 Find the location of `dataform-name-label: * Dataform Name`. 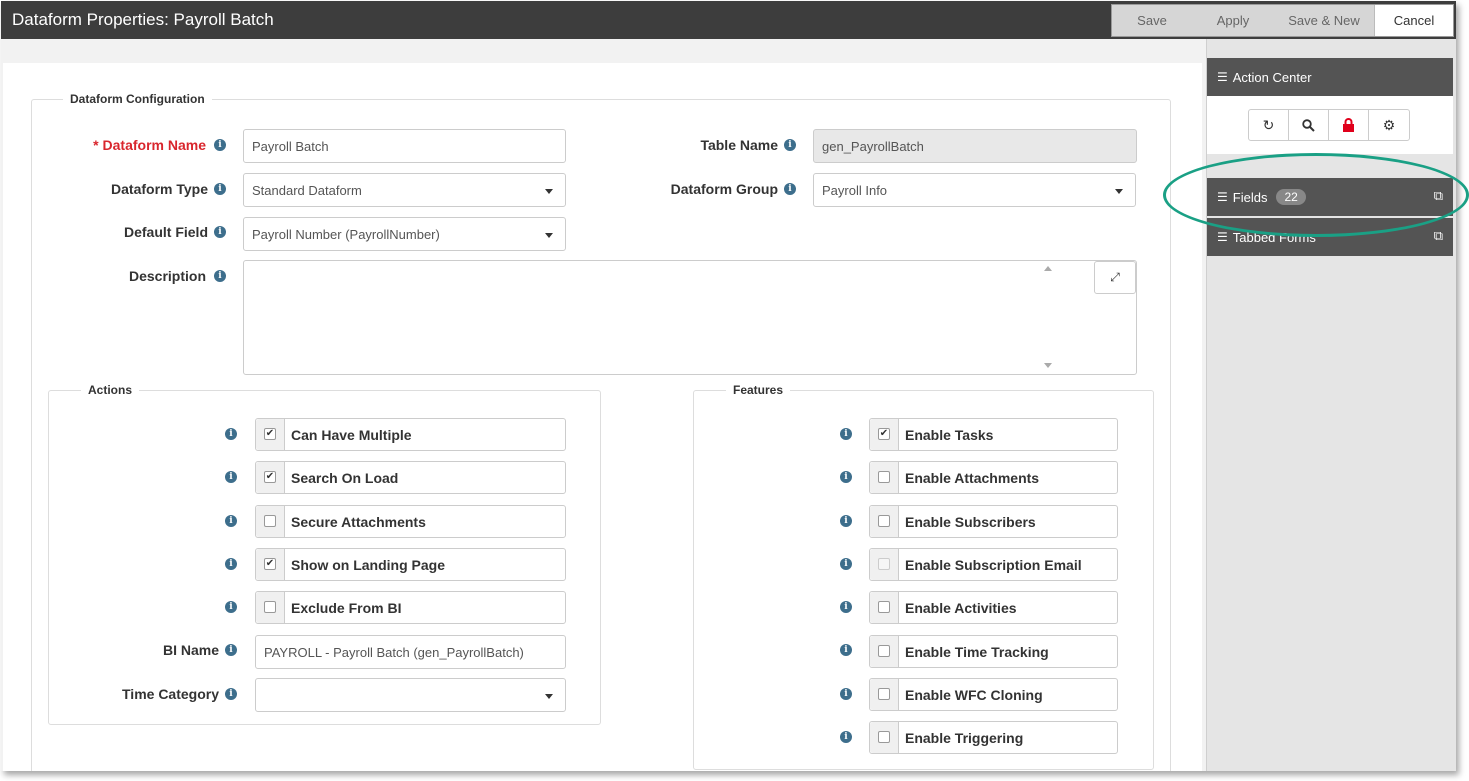

dataform-name-label: * Dataform Name is located at coordinates (149, 145).